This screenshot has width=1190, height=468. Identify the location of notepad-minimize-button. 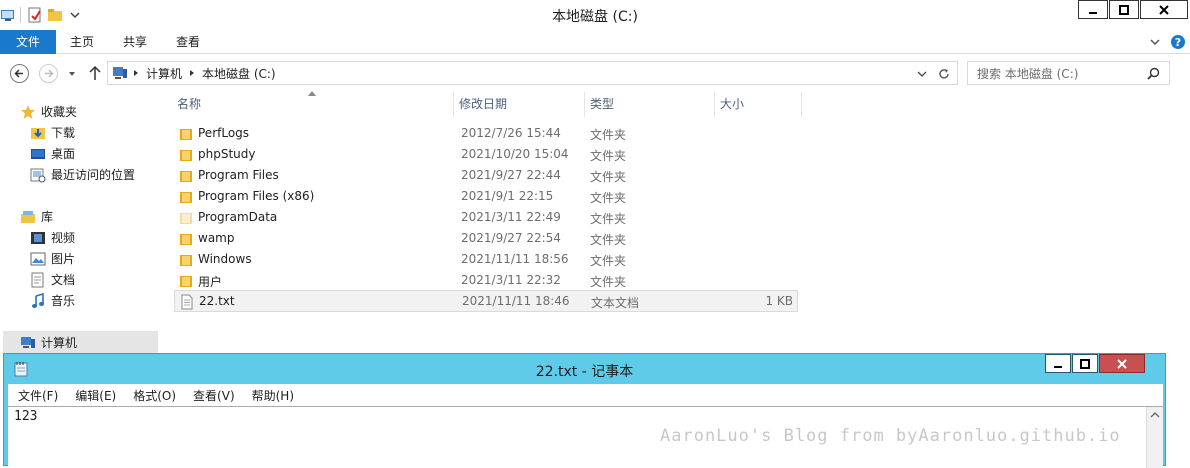
(1058, 363).